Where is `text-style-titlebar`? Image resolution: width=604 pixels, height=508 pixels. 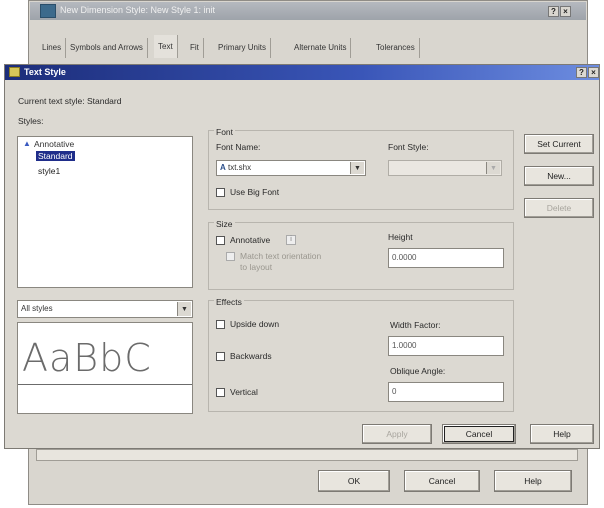
text-style-titlebar is located at coordinates (302, 72).